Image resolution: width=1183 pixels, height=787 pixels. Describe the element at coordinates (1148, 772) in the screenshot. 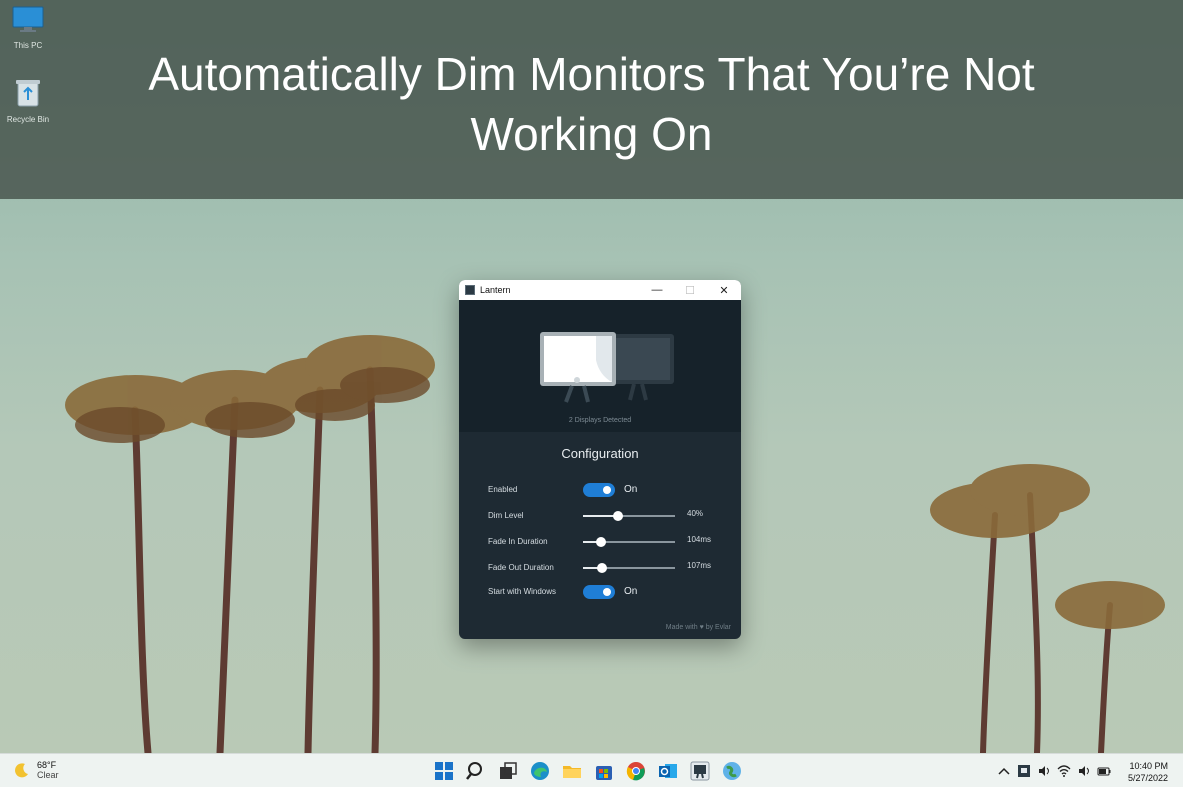

I see `taskbar-clock: 10:40 PM 5/27/2022` at that location.